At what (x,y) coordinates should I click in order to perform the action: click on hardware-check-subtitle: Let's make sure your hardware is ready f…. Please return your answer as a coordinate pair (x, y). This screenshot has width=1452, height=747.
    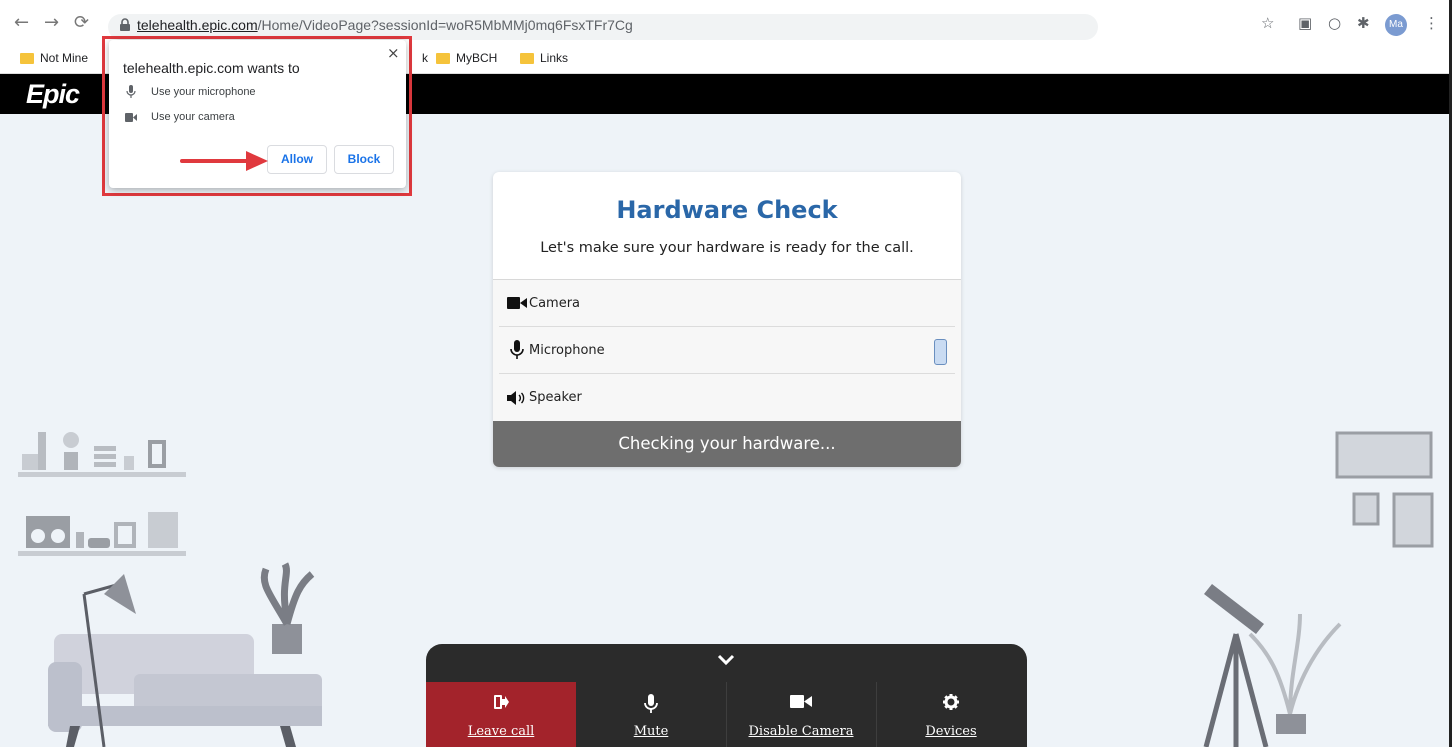
    Looking at the image, I should click on (727, 248).